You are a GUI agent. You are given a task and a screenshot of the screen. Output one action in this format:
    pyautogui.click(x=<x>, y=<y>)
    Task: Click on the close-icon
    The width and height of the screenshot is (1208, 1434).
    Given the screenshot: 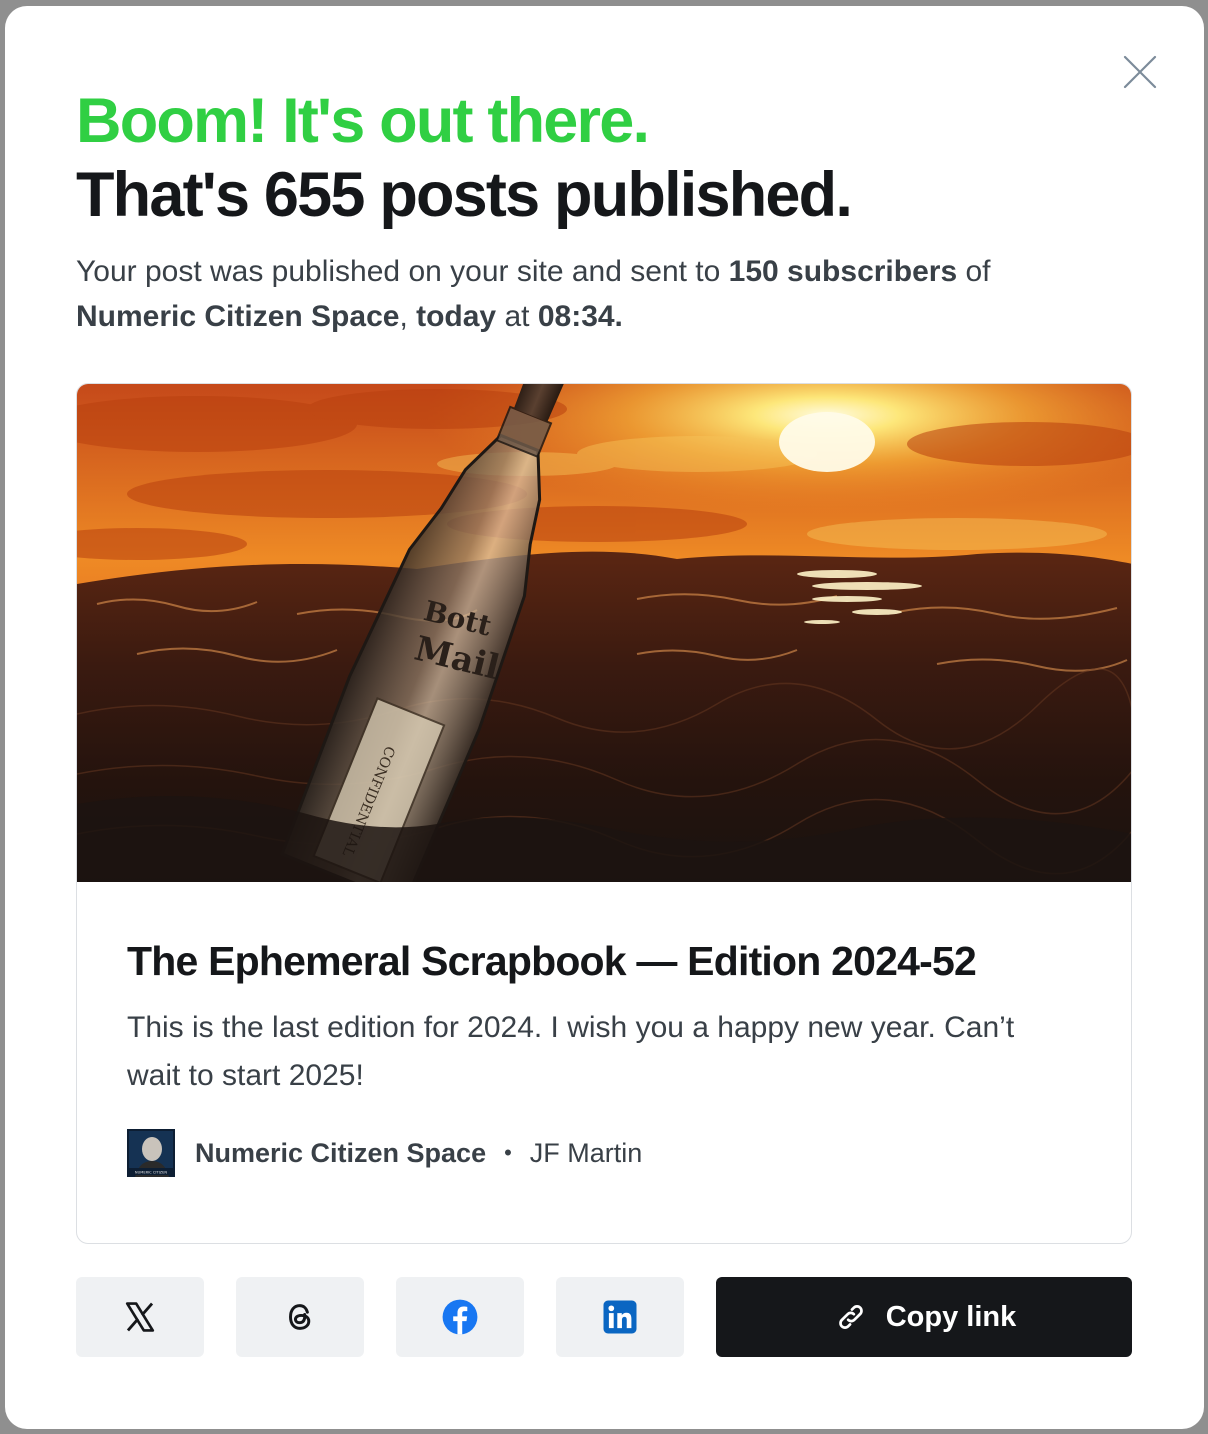 What is the action you would take?
    pyautogui.click(x=1140, y=72)
    